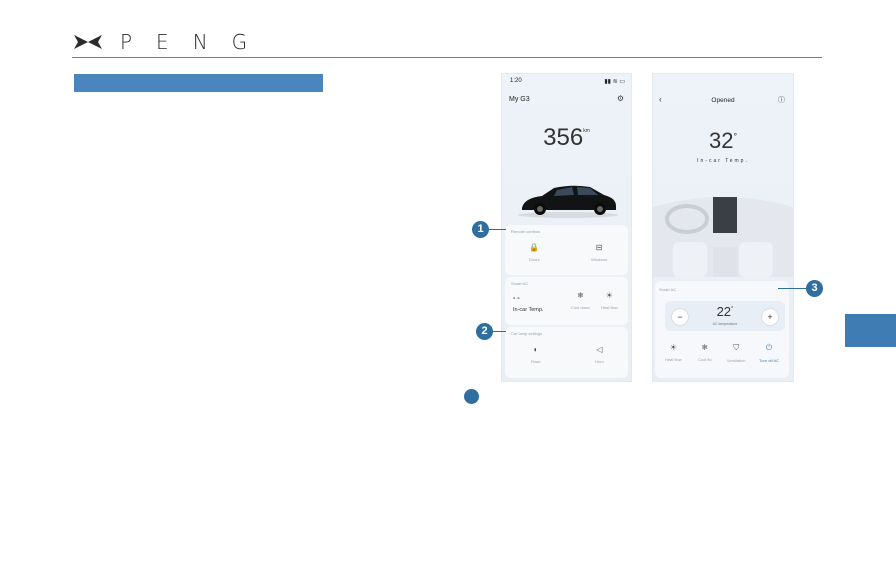 The width and height of the screenshot is (896, 567). I want to click on temp-value: 32, so click(721, 140).